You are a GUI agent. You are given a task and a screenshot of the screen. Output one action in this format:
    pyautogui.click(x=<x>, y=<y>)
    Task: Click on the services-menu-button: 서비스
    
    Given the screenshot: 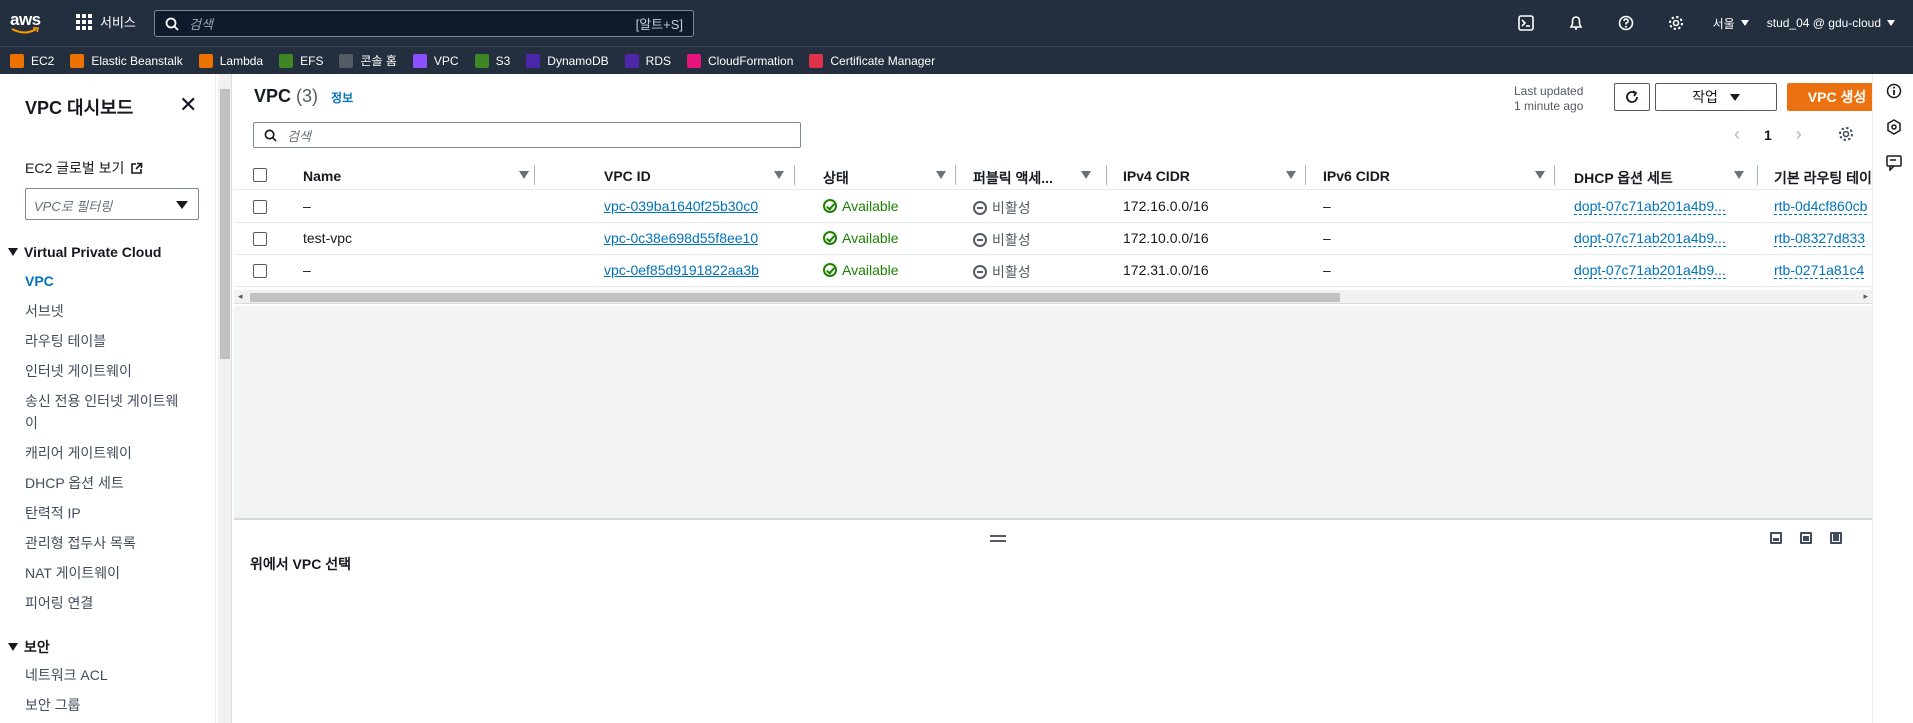 What is the action you would take?
    pyautogui.click(x=106, y=21)
    